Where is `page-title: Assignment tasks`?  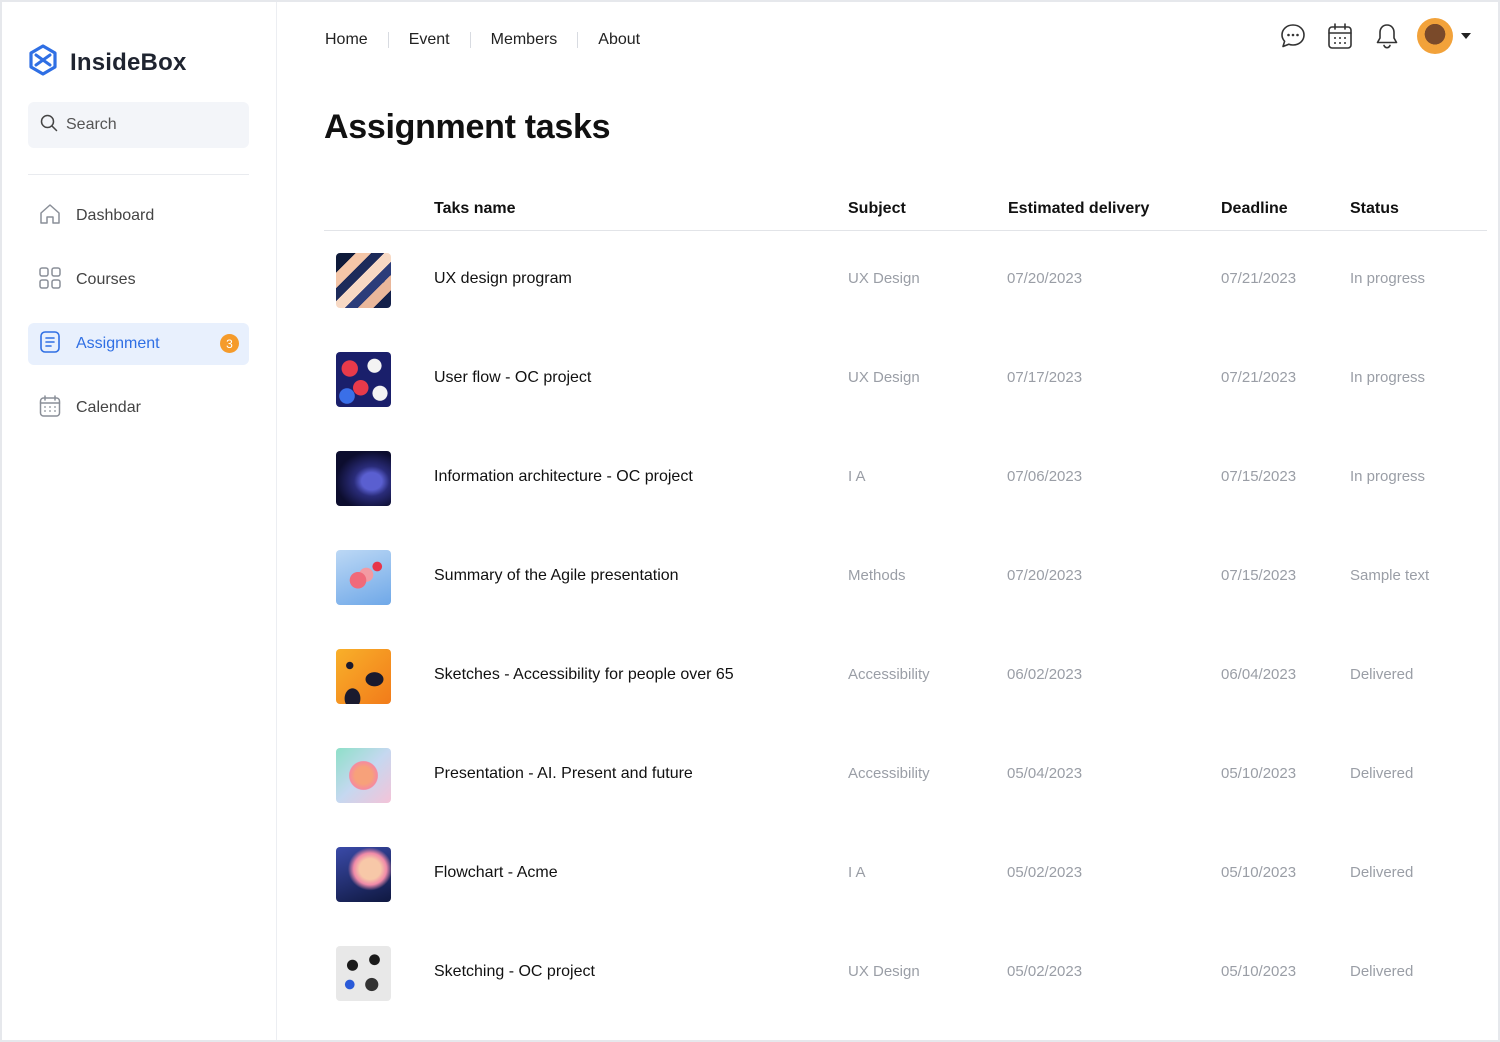 page-title: Assignment tasks is located at coordinates (467, 127).